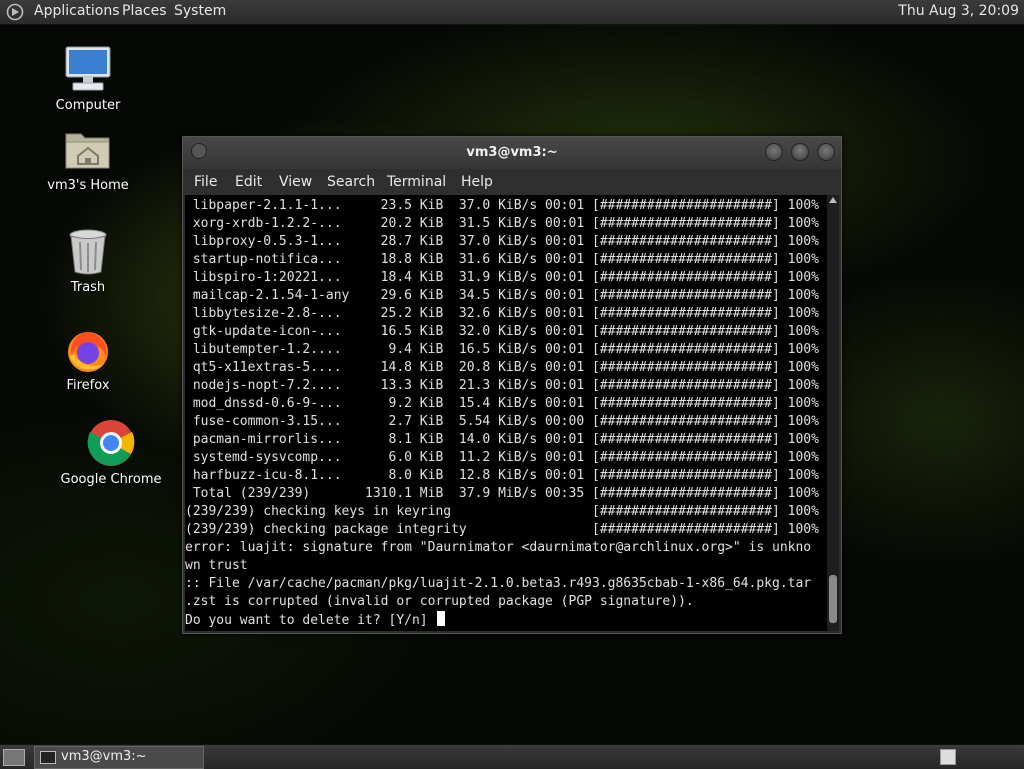 The height and width of the screenshot is (769, 1024). I want to click on applications-menu: Applications, so click(77, 11).